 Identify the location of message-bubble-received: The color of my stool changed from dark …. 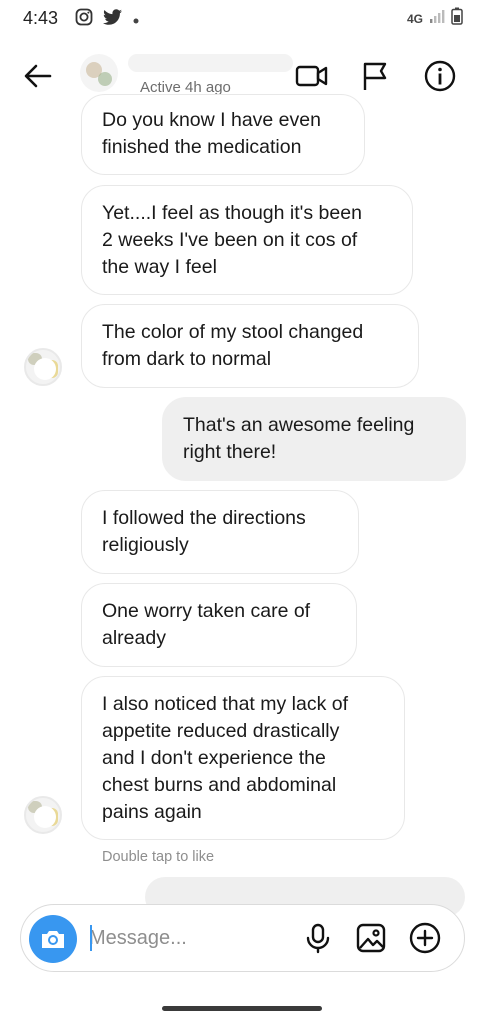
(250, 346).